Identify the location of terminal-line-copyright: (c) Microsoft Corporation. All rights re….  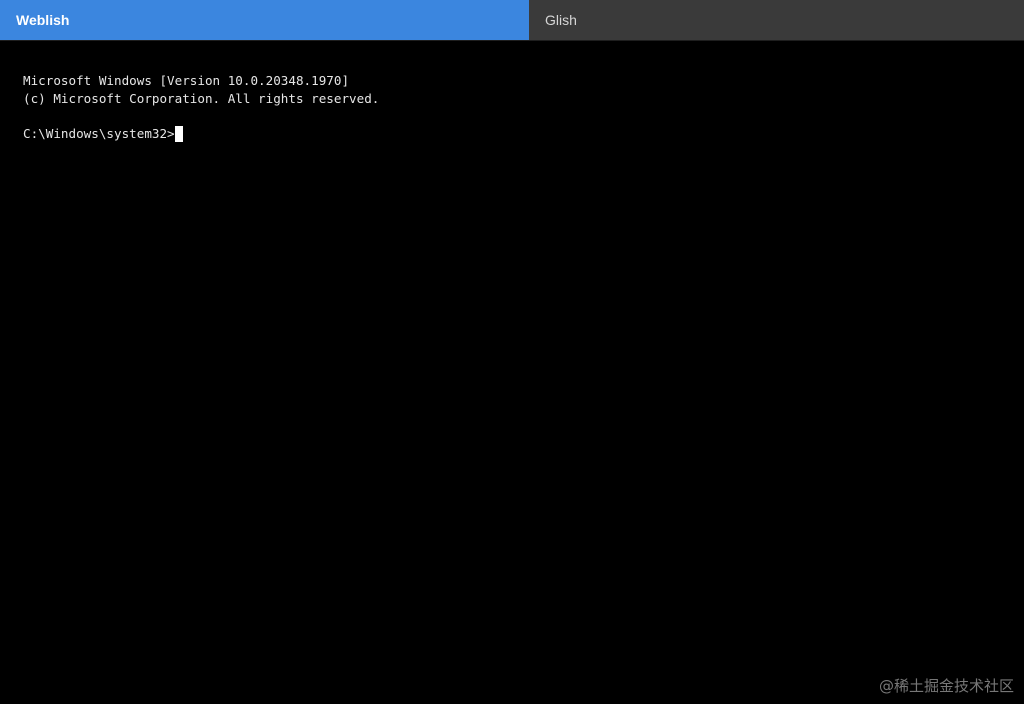
(201, 98).